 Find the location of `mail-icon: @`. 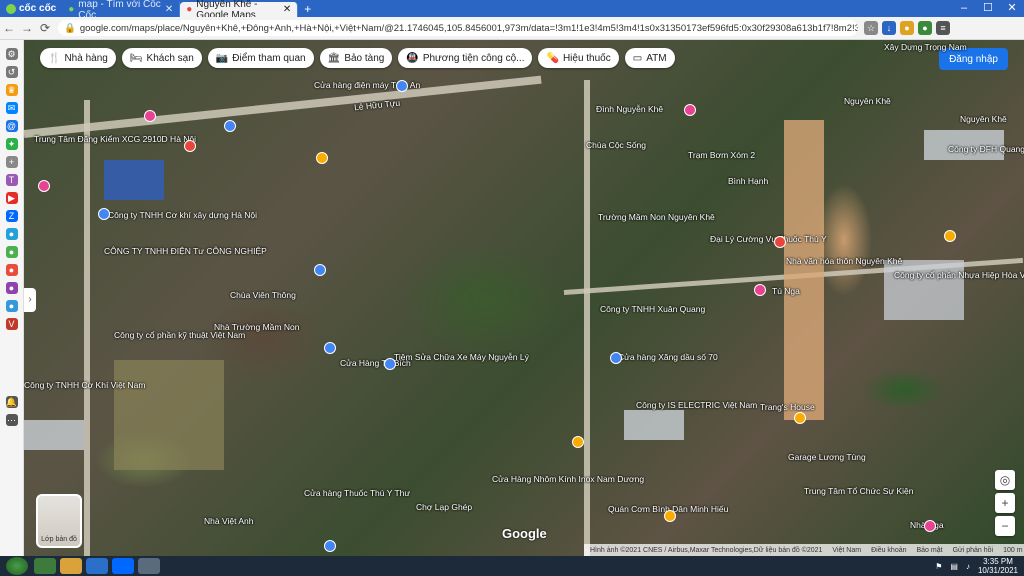

mail-icon: @ is located at coordinates (11, 126).